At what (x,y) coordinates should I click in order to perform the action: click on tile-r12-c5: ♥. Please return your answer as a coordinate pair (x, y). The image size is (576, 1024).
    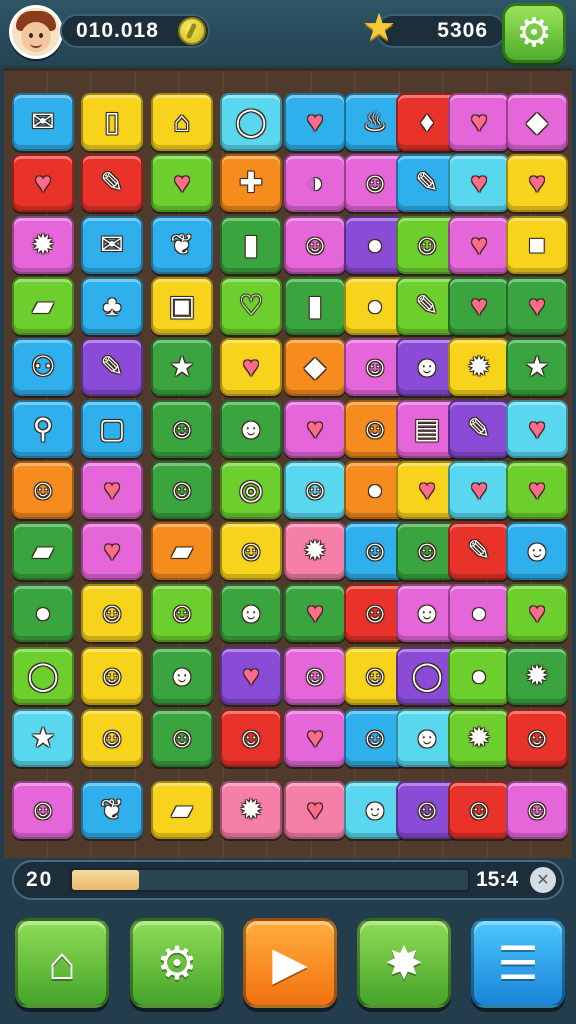
    Looking at the image, I should click on (315, 810).